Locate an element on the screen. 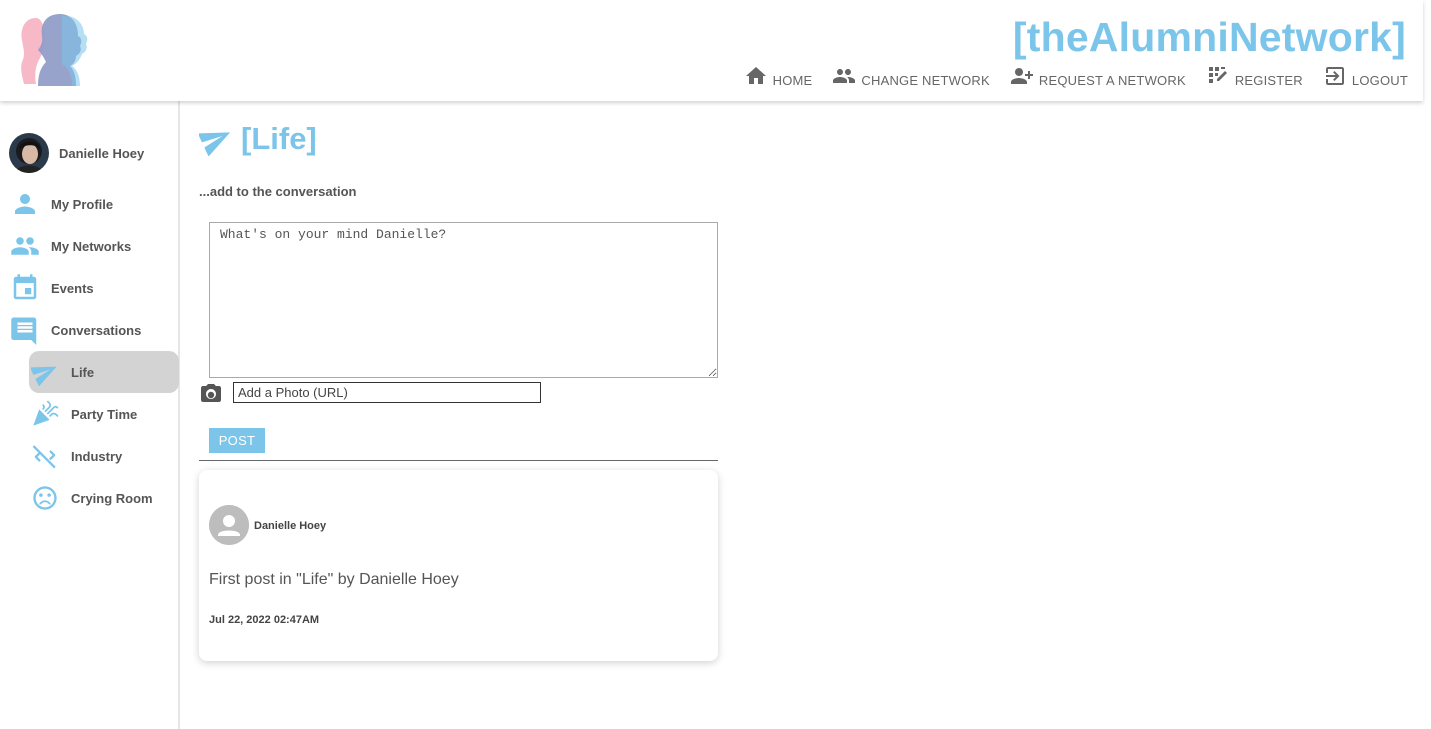 This screenshot has width=1431, height=729. avatar is located at coordinates (29, 153).